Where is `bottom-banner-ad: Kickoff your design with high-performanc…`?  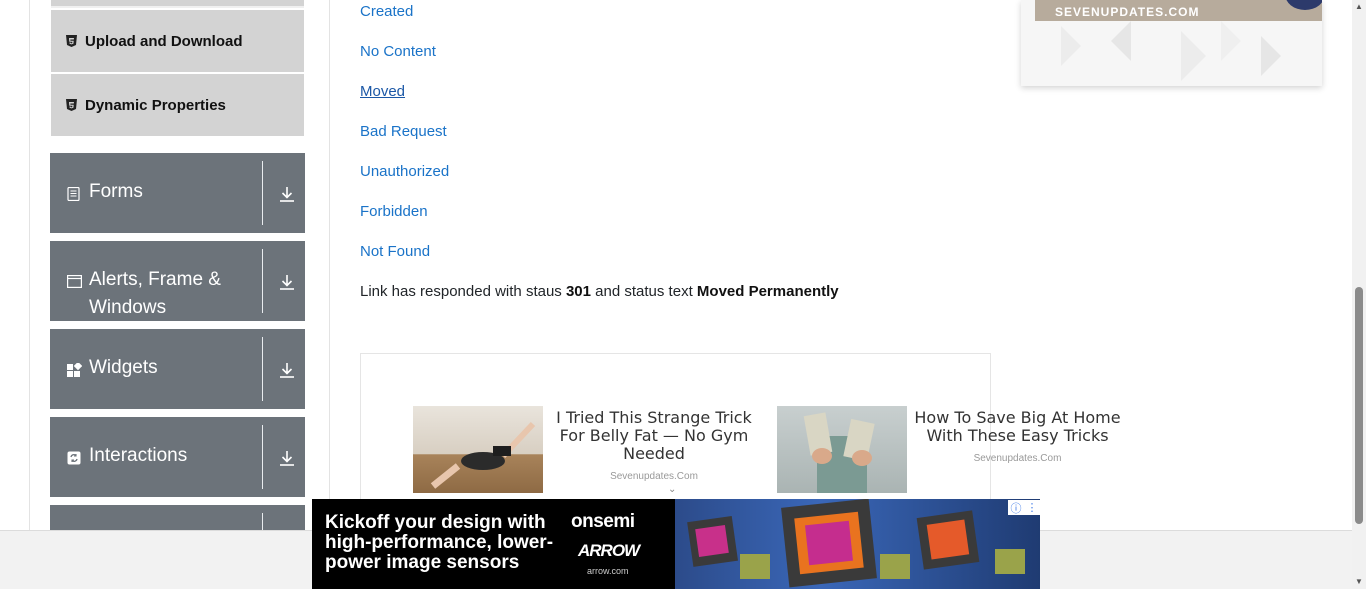
bottom-banner-ad: Kickoff your design with high-performanc… is located at coordinates (676, 544).